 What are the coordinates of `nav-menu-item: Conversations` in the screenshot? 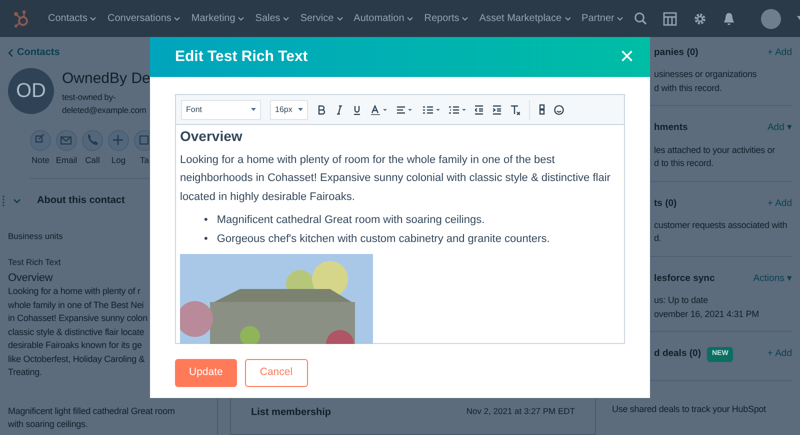 It's located at (139, 18).